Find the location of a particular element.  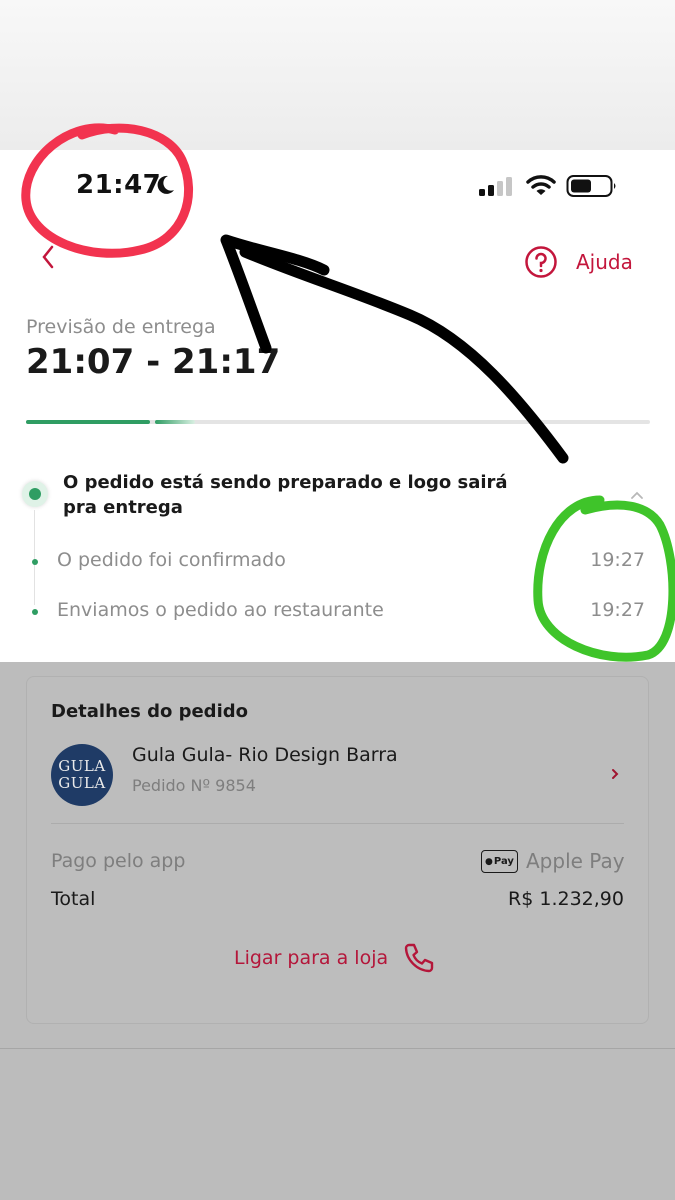

back-chevron-icon is located at coordinates (48, 257).